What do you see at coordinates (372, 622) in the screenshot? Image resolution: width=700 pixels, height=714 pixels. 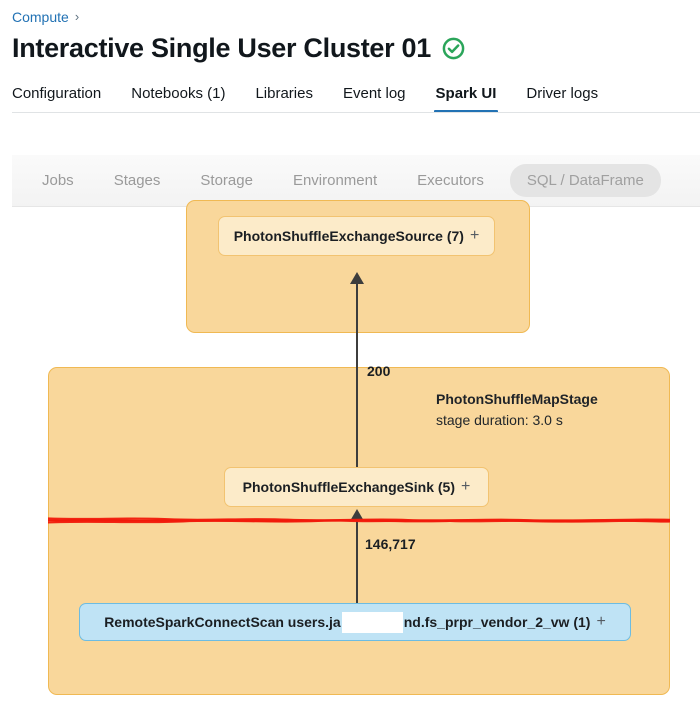 I see `redacted-text-block` at bounding box center [372, 622].